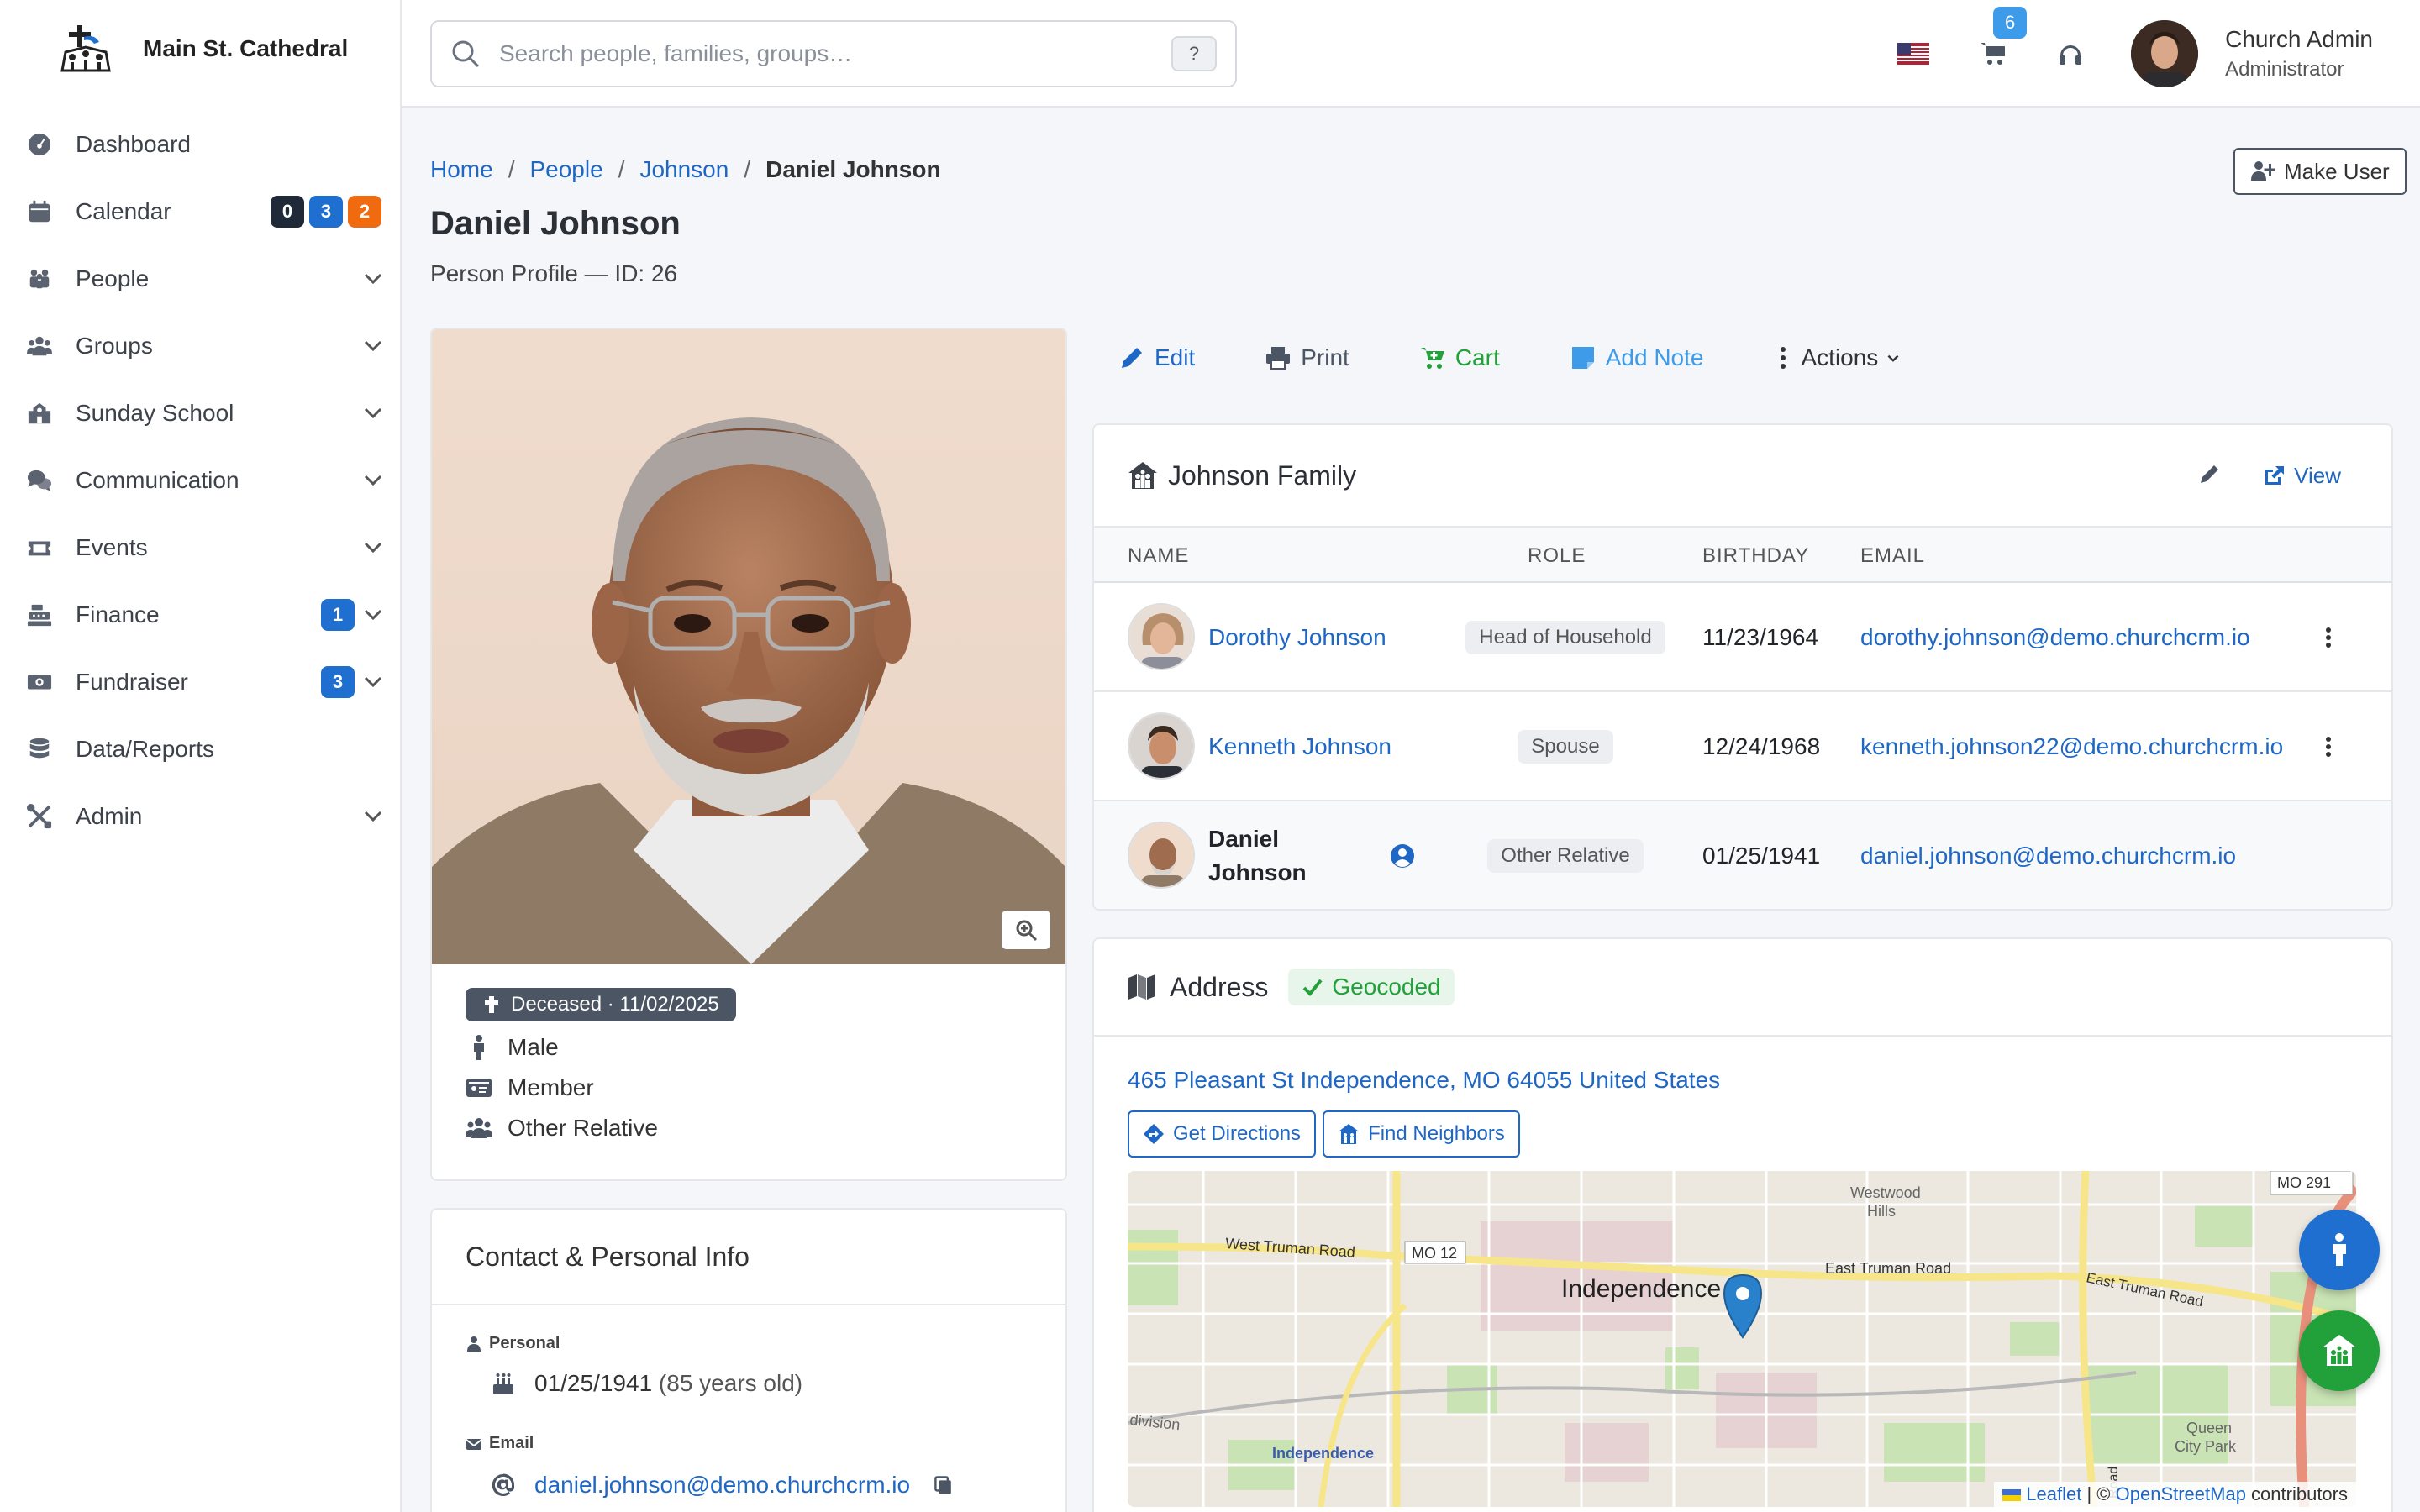  I want to click on actions-dropdown: Actions, so click(1837, 357).